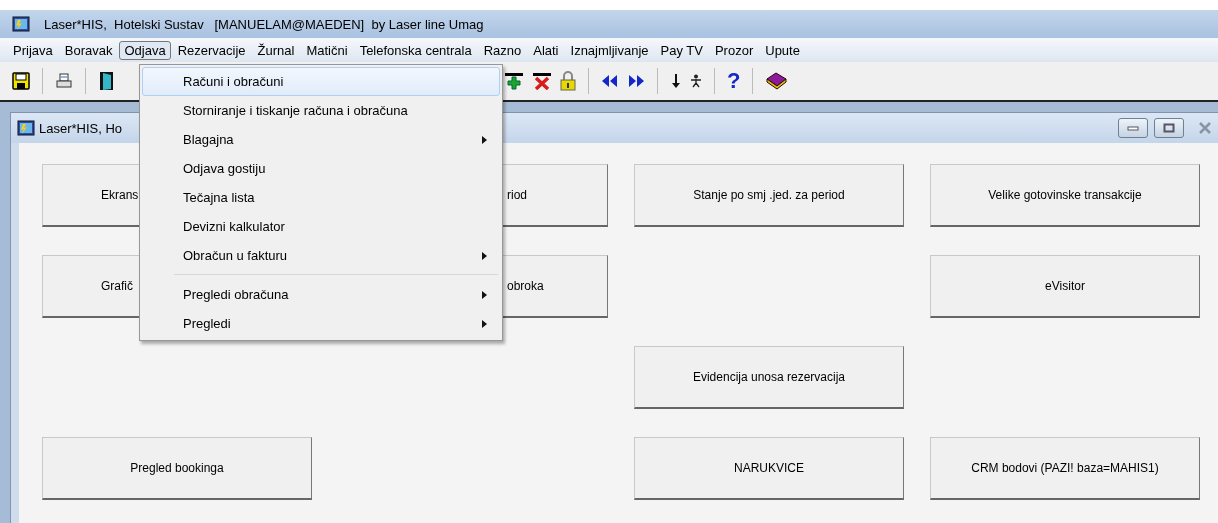 The height and width of the screenshot is (523, 1218). I want to click on menu-item: Računi i obračuni, so click(321, 81).